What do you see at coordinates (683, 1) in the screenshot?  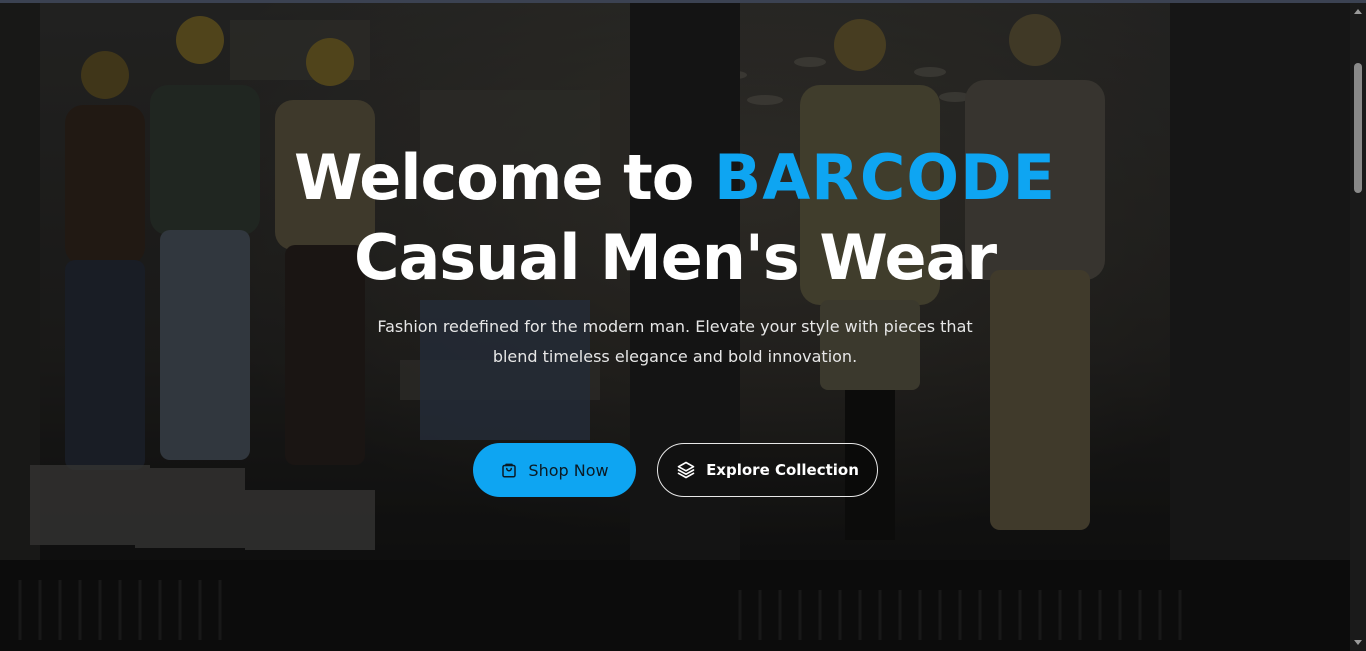 I see `window-top-edge` at bounding box center [683, 1].